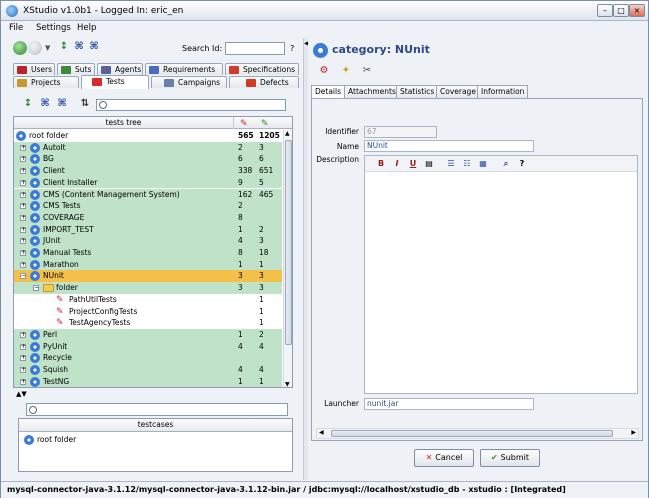 This screenshot has height=498, width=649. What do you see at coordinates (633, 432) in the screenshot?
I see `scroll-right-icon: ▶` at bounding box center [633, 432].